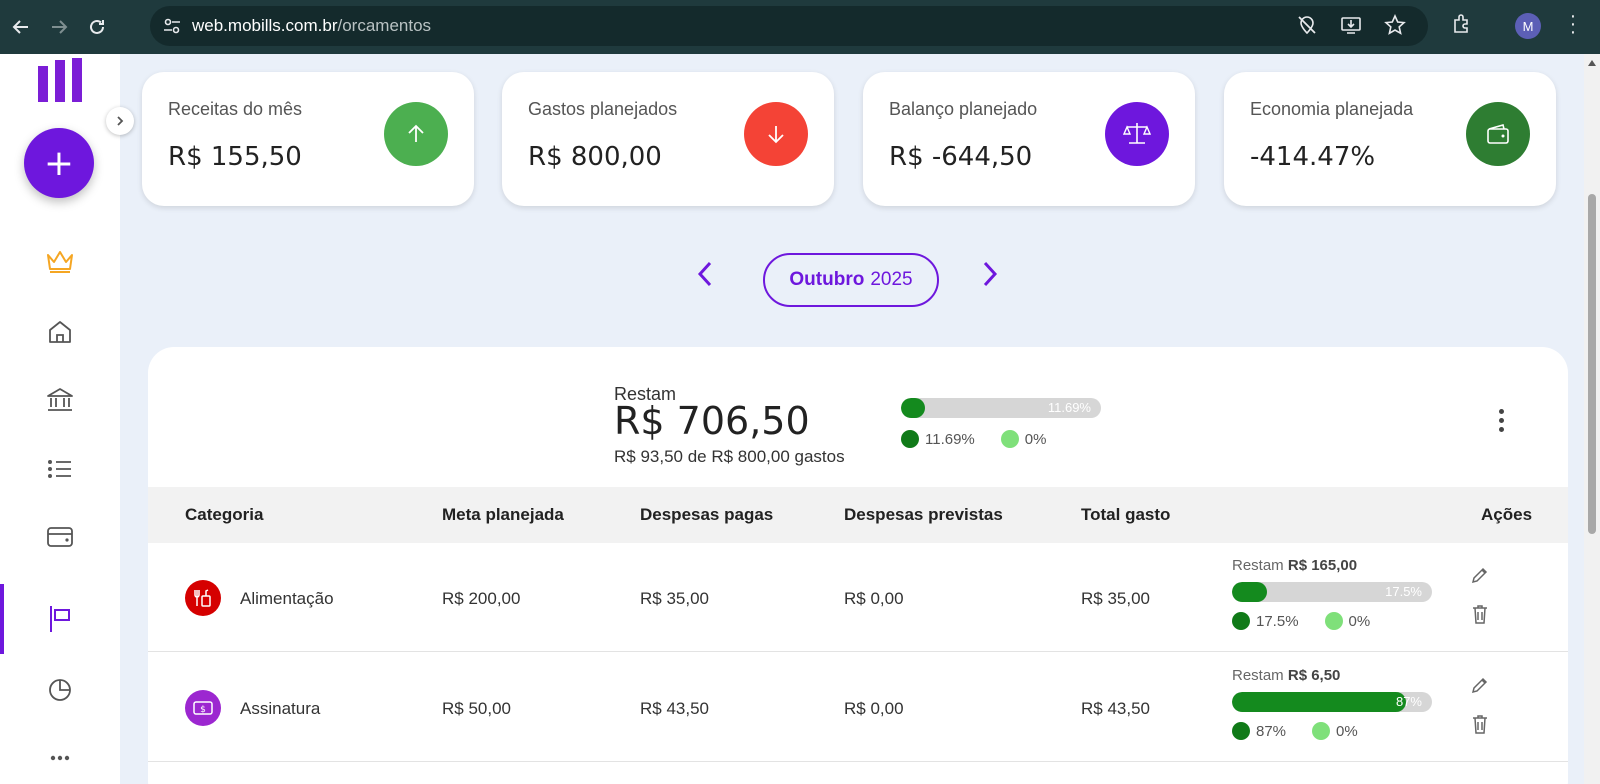  Describe the element at coordinates (481, 598) in the screenshot. I see `meta-value: R$ 200,00` at that location.